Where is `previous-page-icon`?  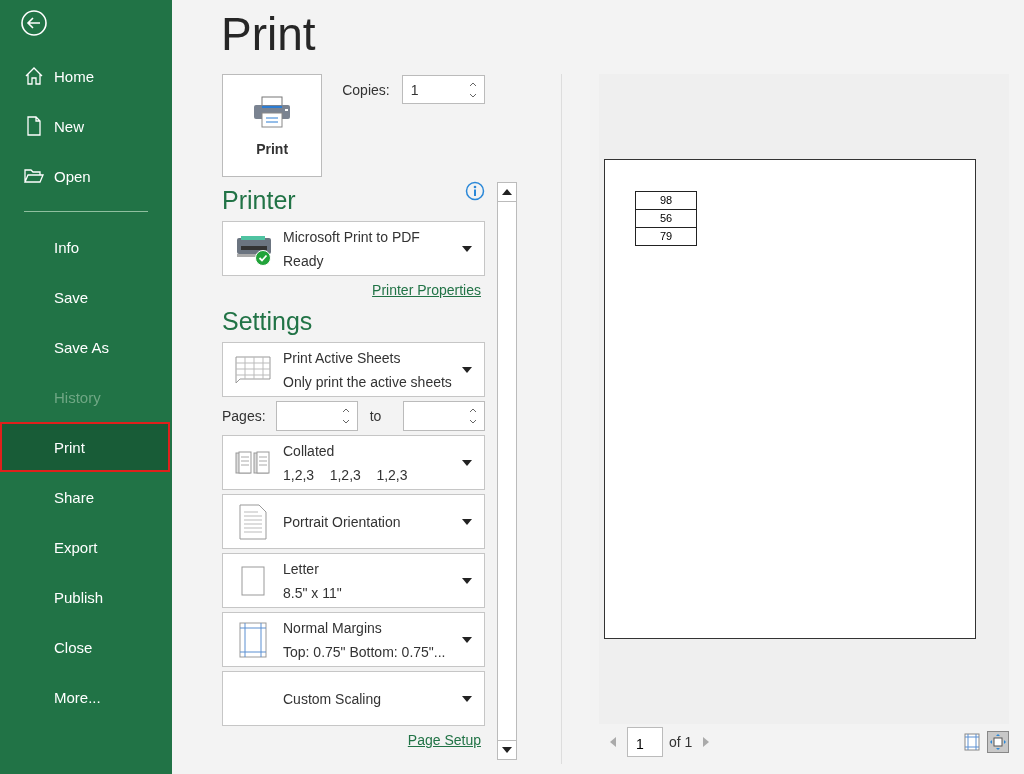
previous-page-icon is located at coordinates (613, 742).